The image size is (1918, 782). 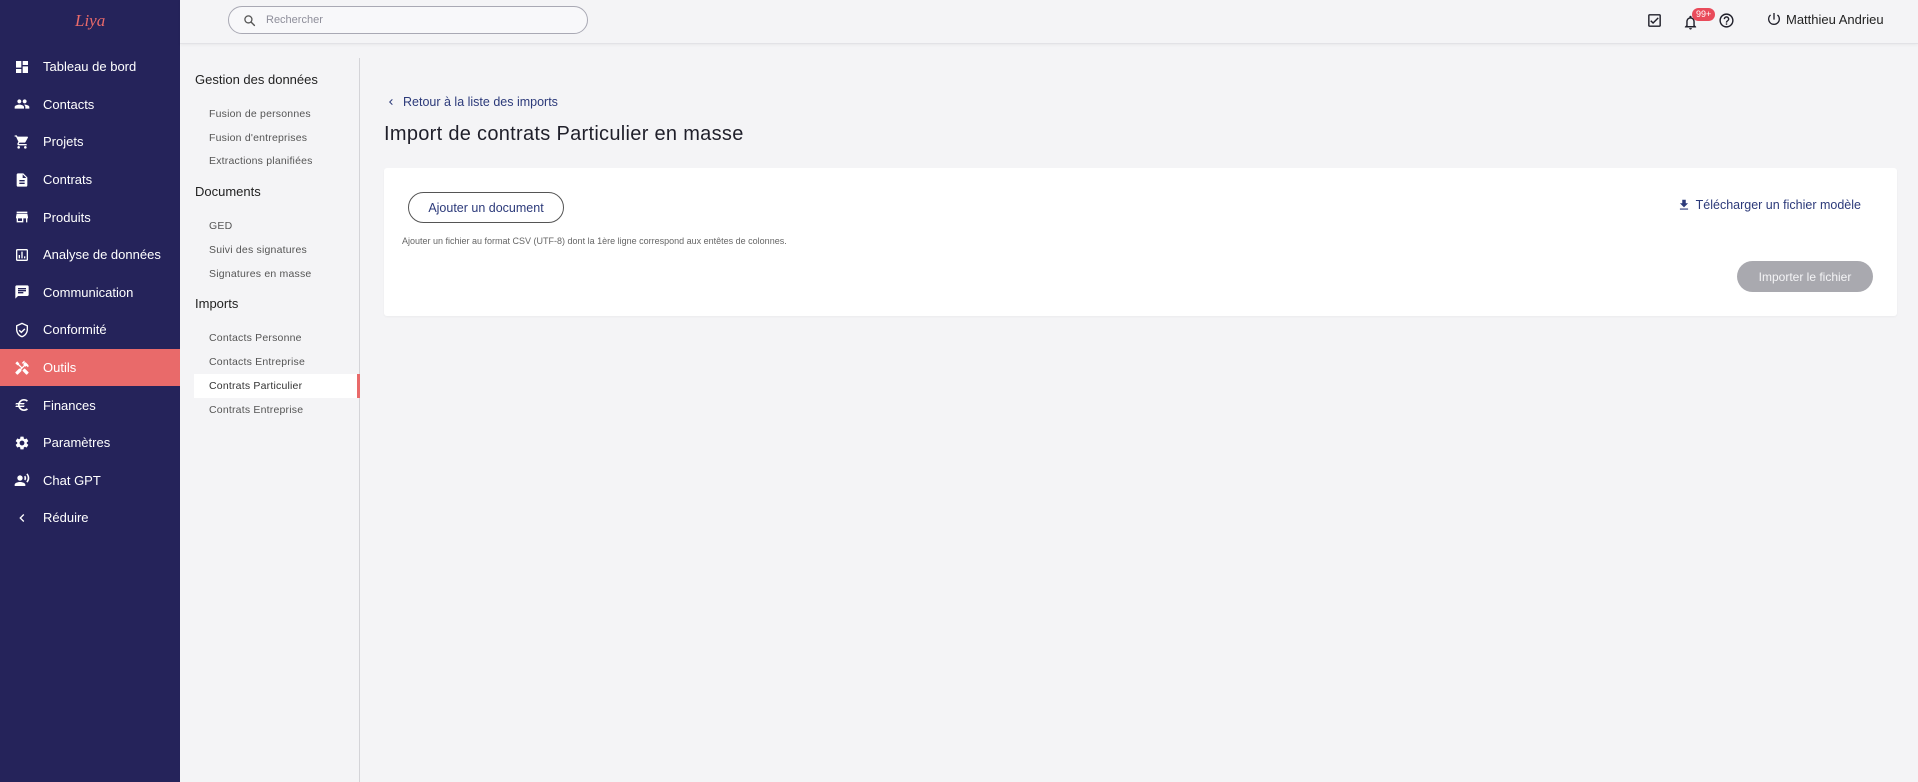 I want to click on subnav-item-extractions-planifiees: Extractions planifiées, so click(x=277, y=161).